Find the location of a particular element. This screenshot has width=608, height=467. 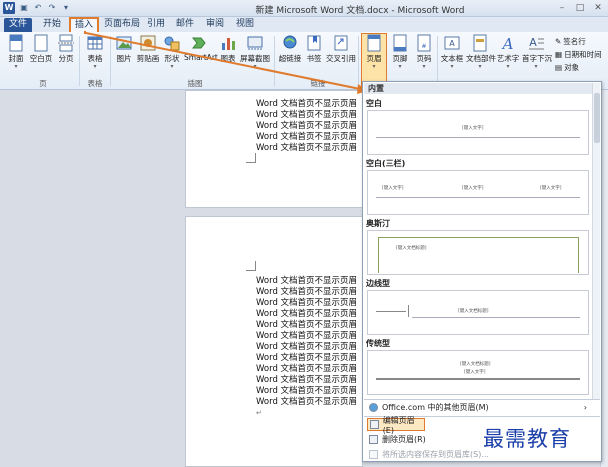

office-online-icon is located at coordinates (373, 407).